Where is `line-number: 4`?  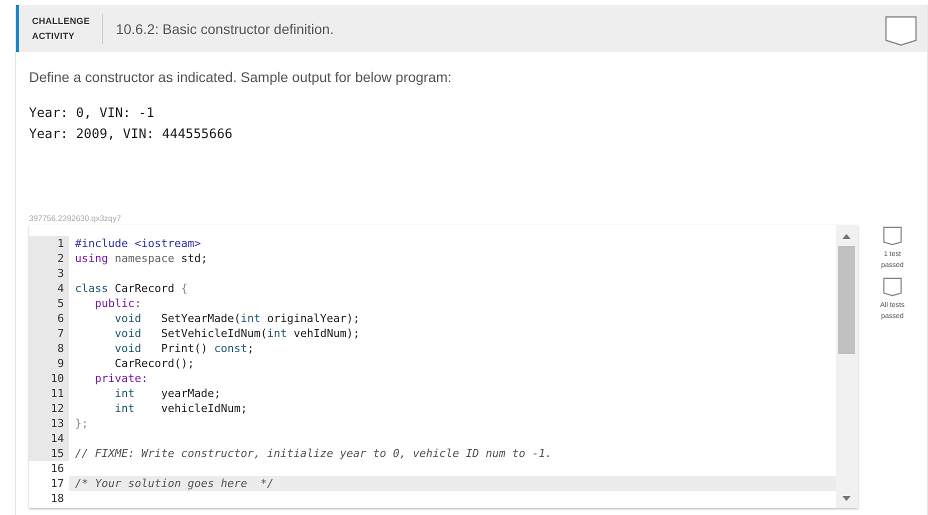 line-number: 4 is located at coordinates (49, 288).